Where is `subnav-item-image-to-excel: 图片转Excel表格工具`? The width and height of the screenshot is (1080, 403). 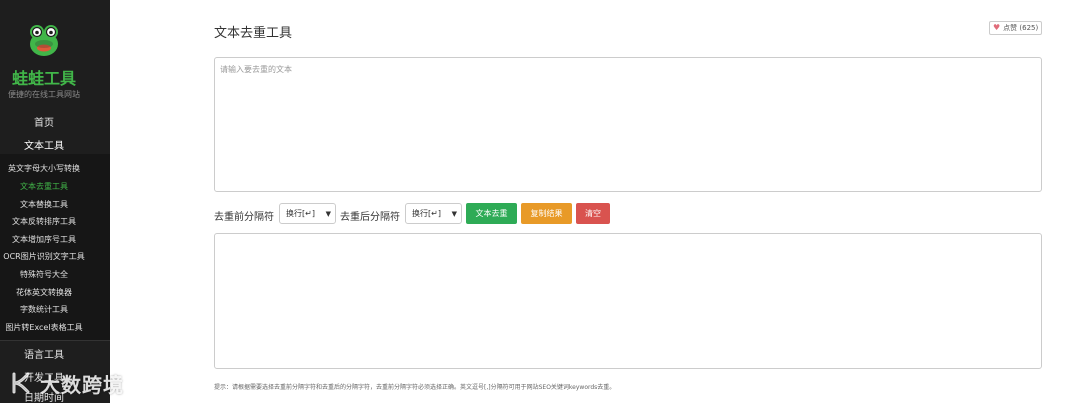
subnav-item-image-to-excel: 图片转Excel表格工具 is located at coordinates (44, 327).